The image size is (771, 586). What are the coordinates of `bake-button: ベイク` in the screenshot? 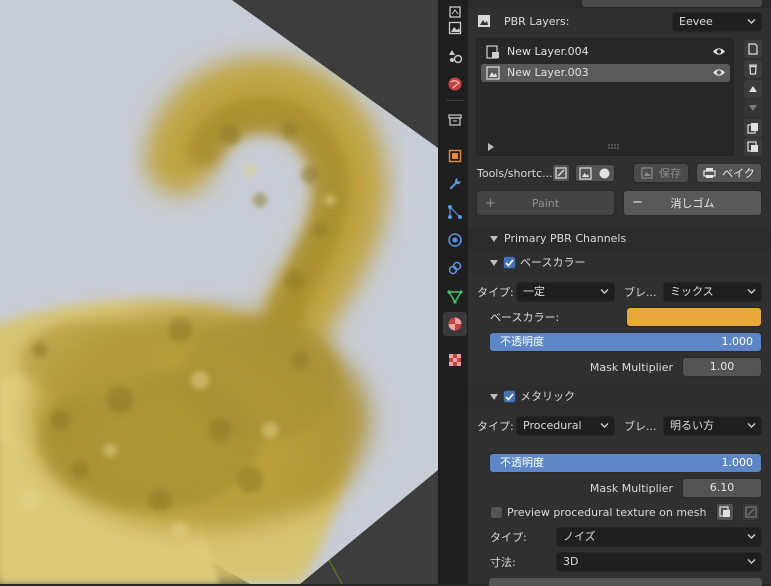 It's located at (729, 173).